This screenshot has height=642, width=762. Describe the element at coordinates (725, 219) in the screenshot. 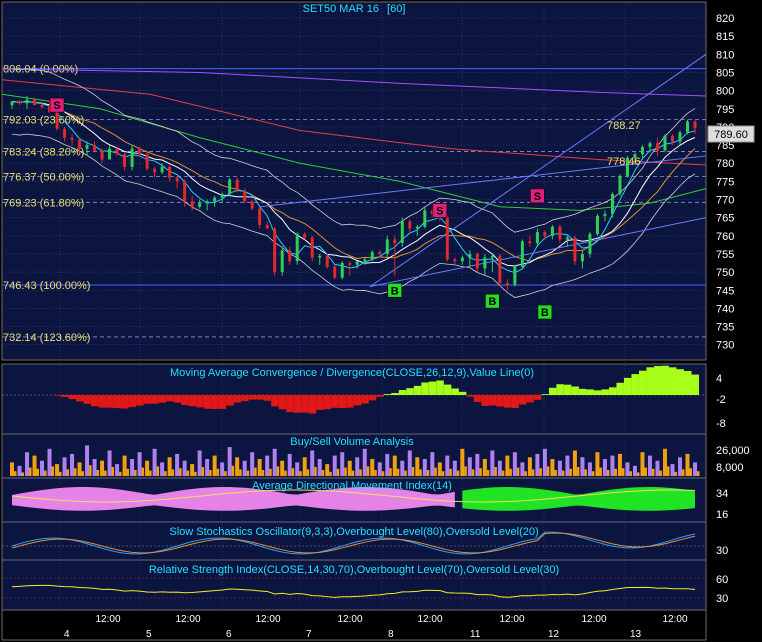

I see `price-tick-label: 765` at that location.